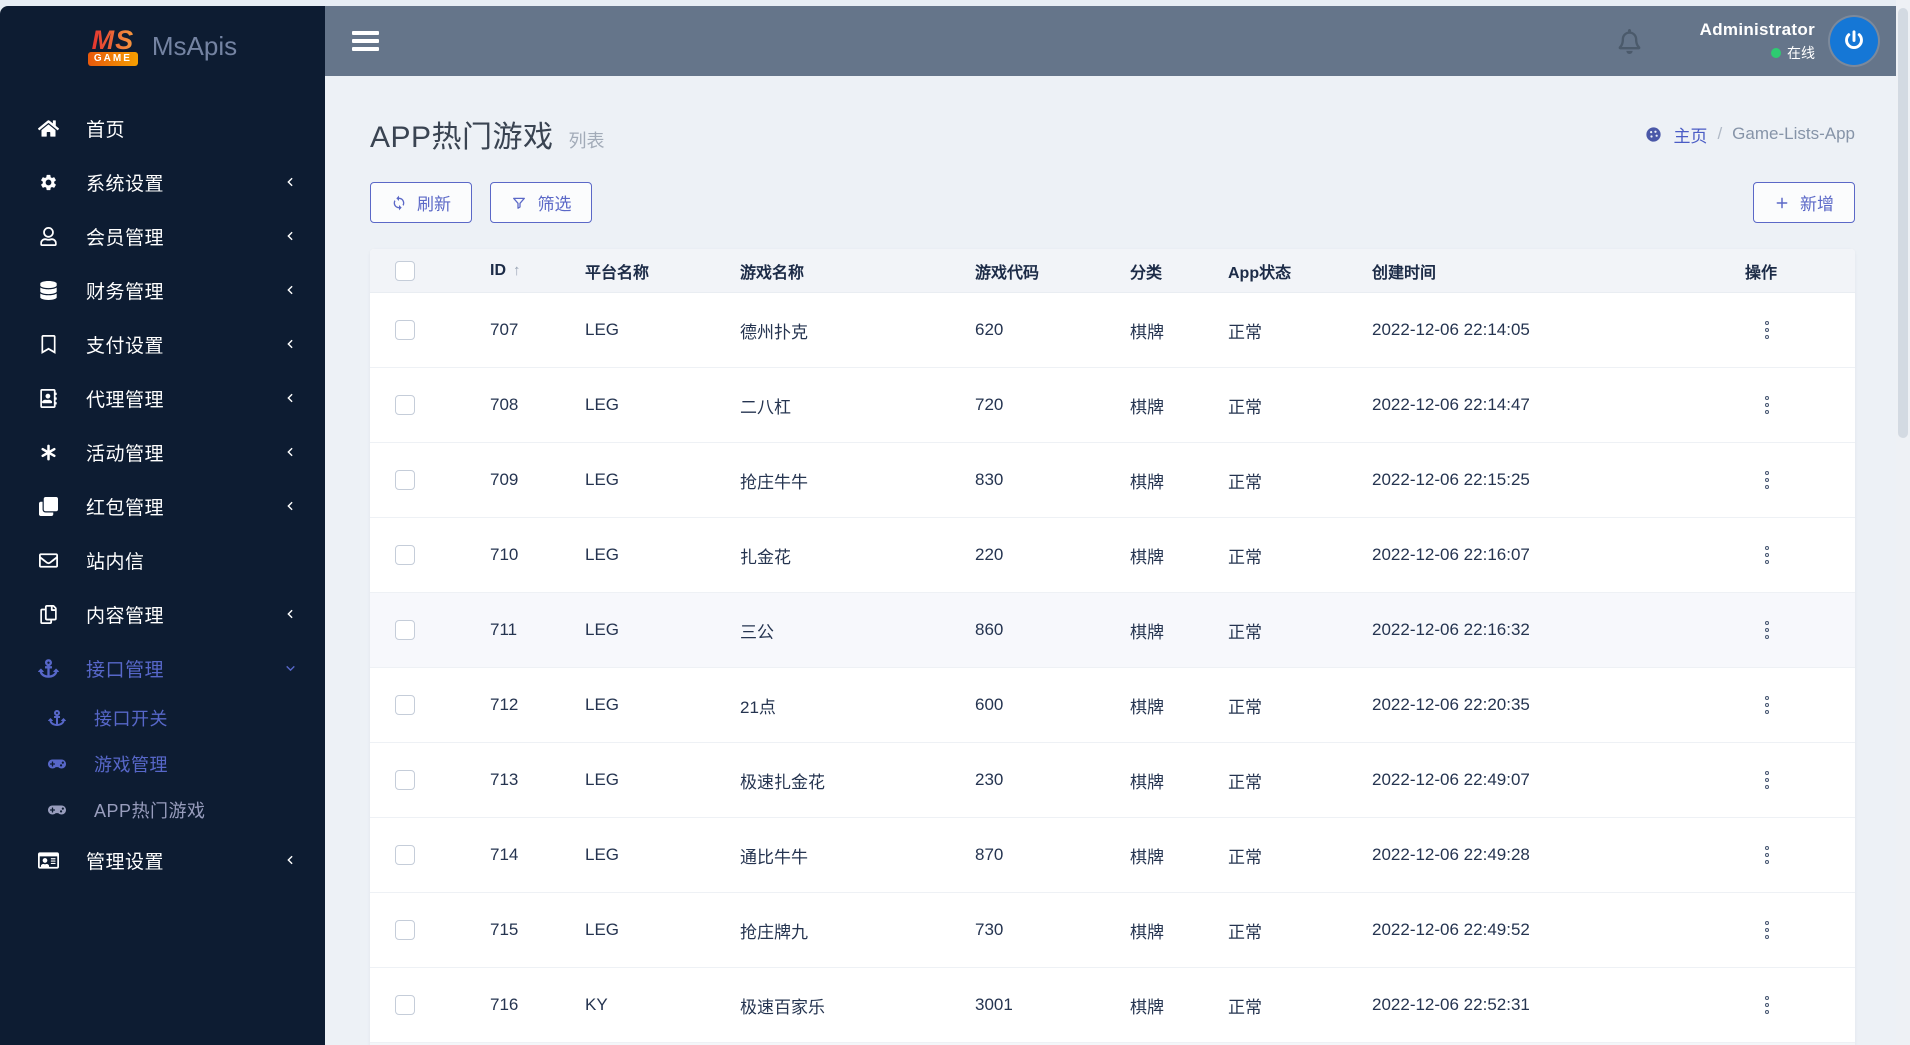  I want to click on cell-platform: KY, so click(596, 1004).